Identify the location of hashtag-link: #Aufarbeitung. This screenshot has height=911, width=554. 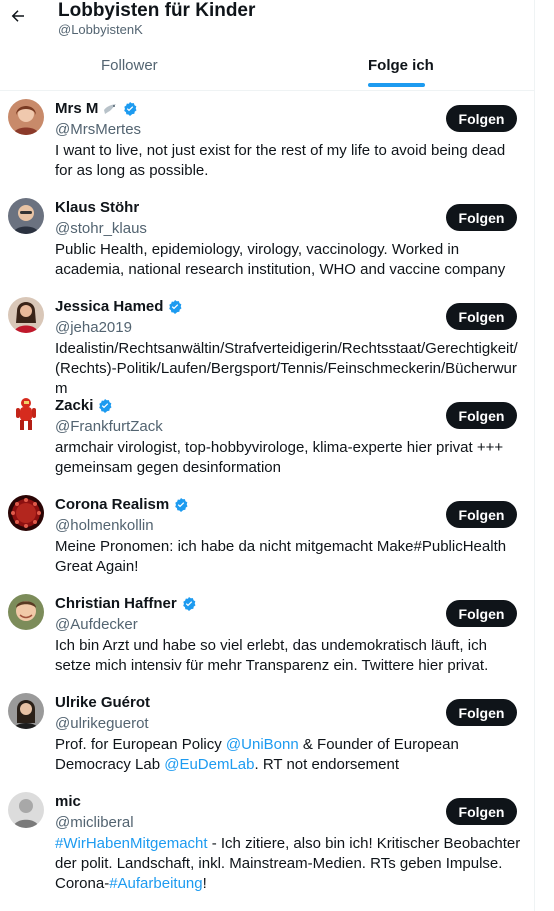
(155, 883).